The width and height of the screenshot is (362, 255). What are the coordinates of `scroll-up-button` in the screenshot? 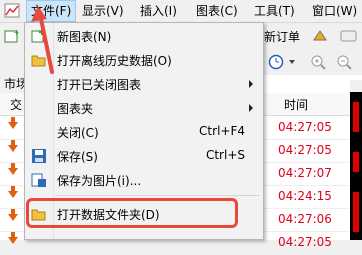 It's located at (356, 86).